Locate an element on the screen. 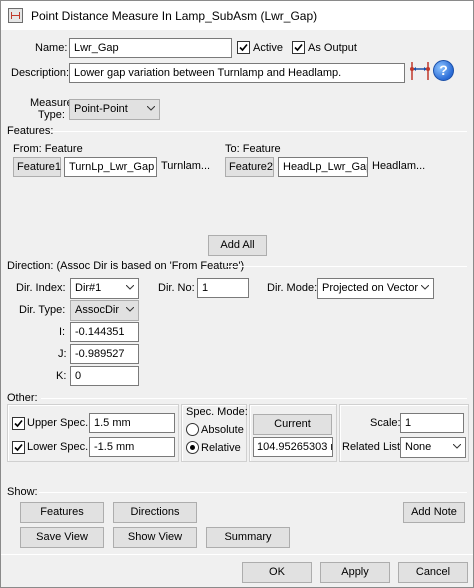  direction-divider is located at coordinates (347, 266).